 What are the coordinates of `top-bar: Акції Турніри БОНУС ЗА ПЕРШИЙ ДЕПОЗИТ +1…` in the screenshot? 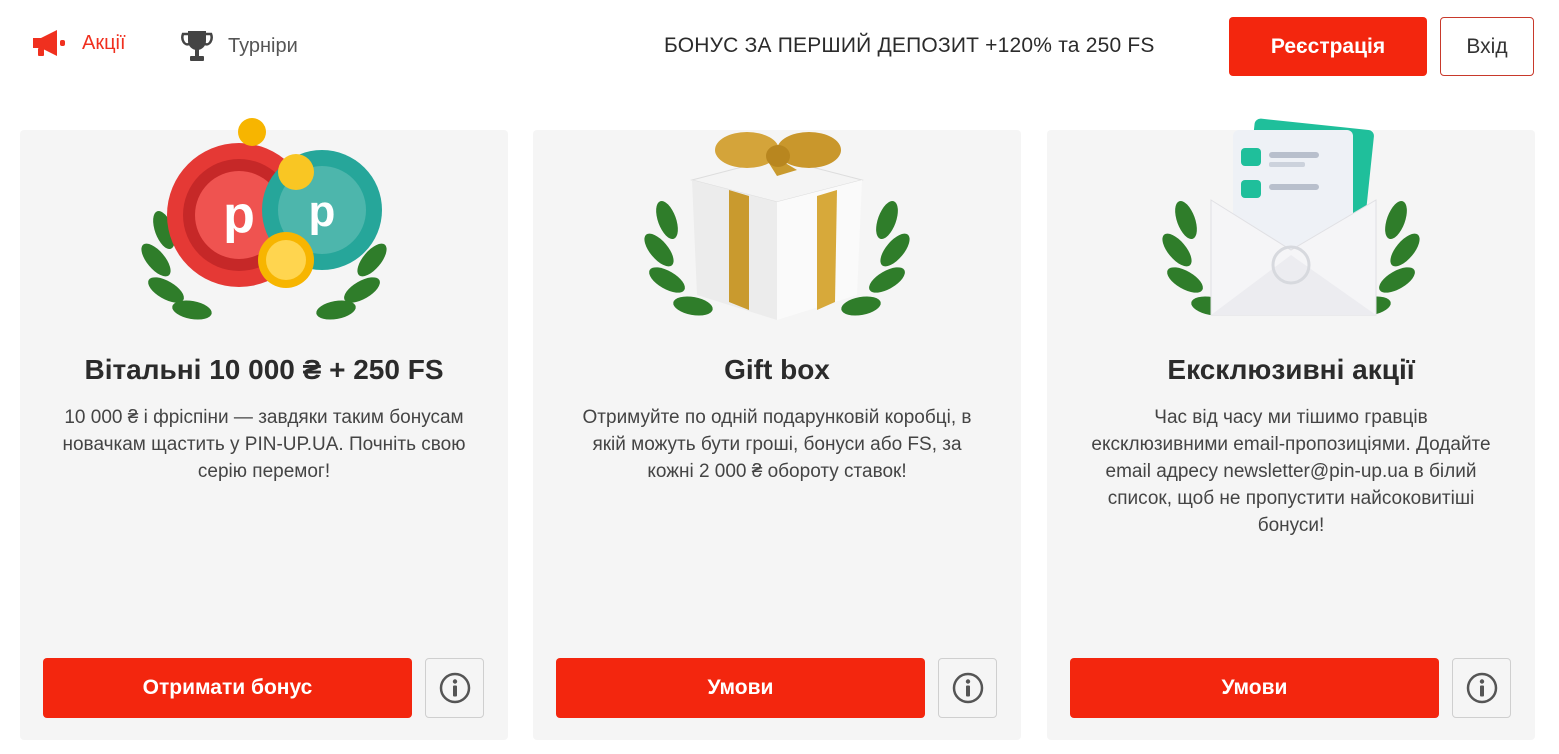 It's located at (779, 47).